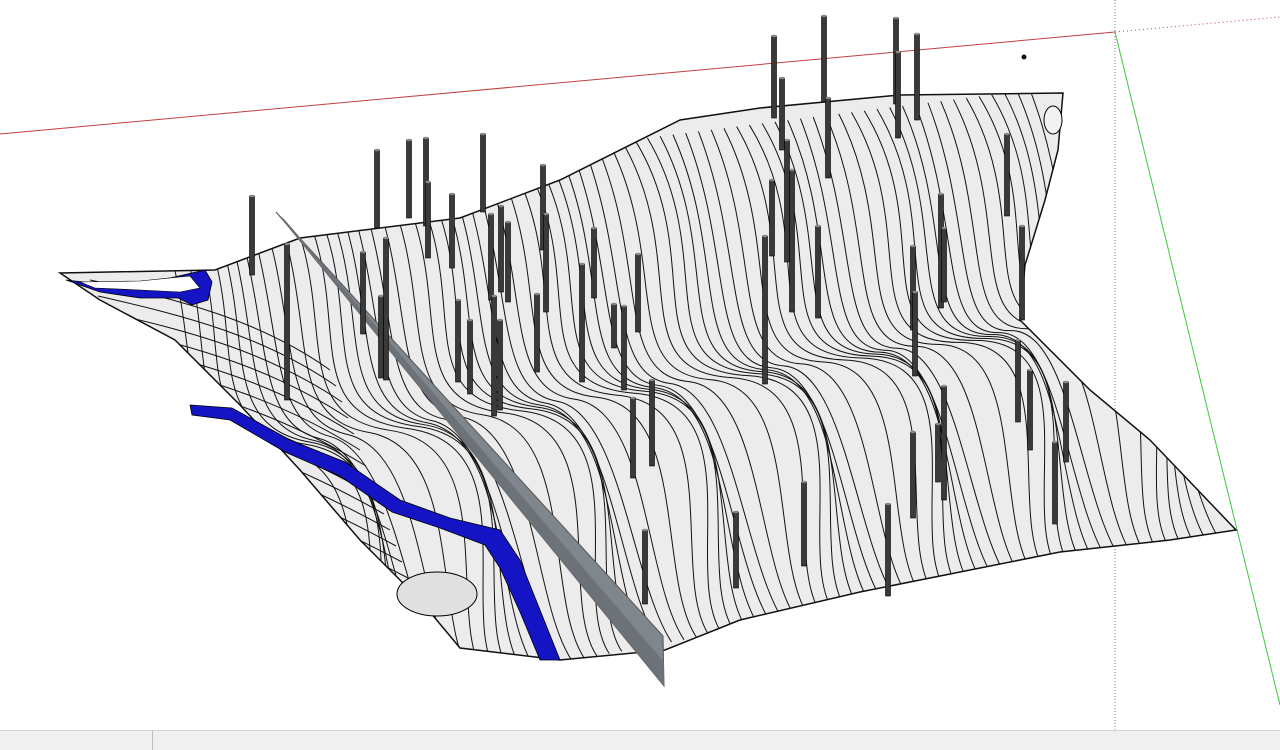  Describe the element at coordinates (716, 740) in the screenshot. I see `status-bar-message` at that location.